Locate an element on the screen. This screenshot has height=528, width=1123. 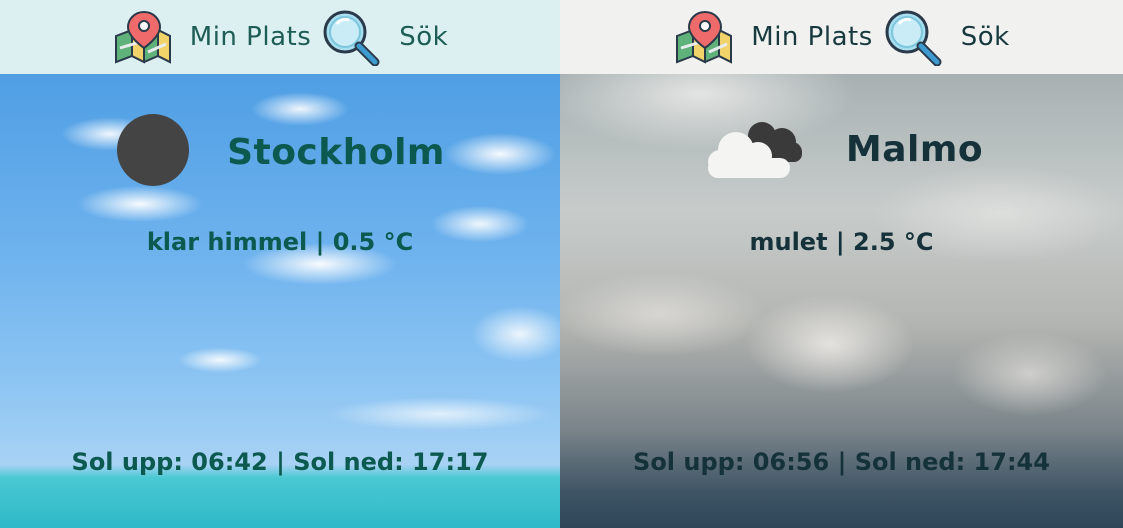
clear-night-icon is located at coordinates (153, 152).